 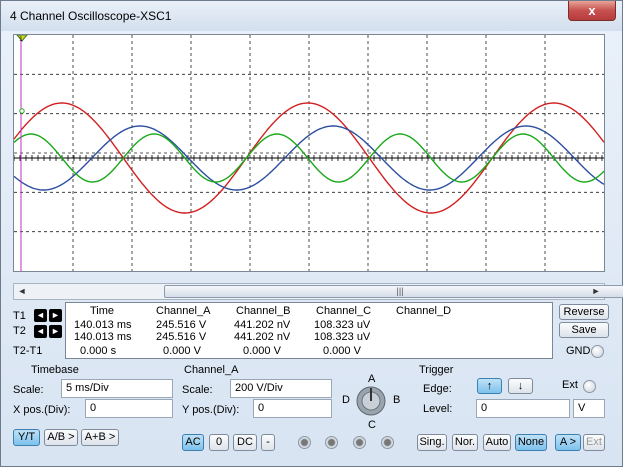 What do you see at coordinates (342, 351) in the screenshot?
I see `readout-diff-channel-c: 0.000 V` at bounding box center [342, 351].